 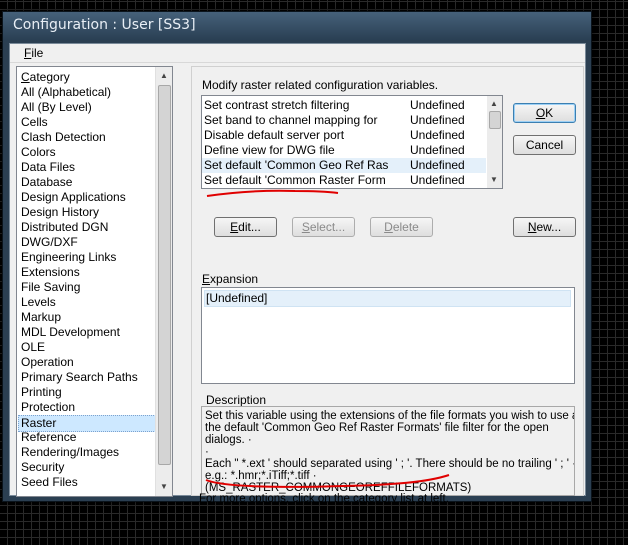 I want to click on category-item: Cells, so click(x=90, y=122).